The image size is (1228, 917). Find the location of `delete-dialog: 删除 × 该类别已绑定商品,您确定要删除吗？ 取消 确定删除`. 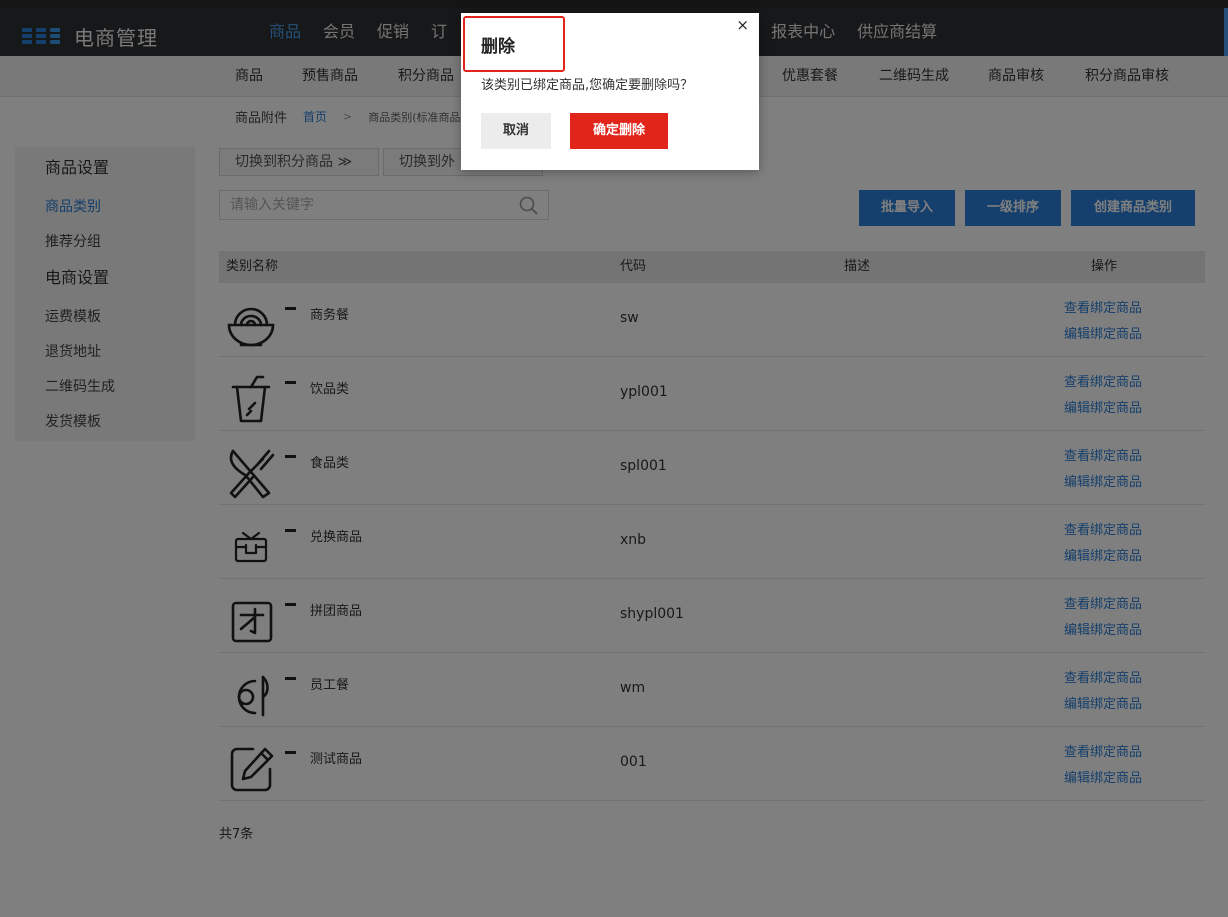

delete-dialog: 删除 × 该类别已绑定商品,您确定要删除吗？ 取消 确定删除 is located at coordinates (610, 91).